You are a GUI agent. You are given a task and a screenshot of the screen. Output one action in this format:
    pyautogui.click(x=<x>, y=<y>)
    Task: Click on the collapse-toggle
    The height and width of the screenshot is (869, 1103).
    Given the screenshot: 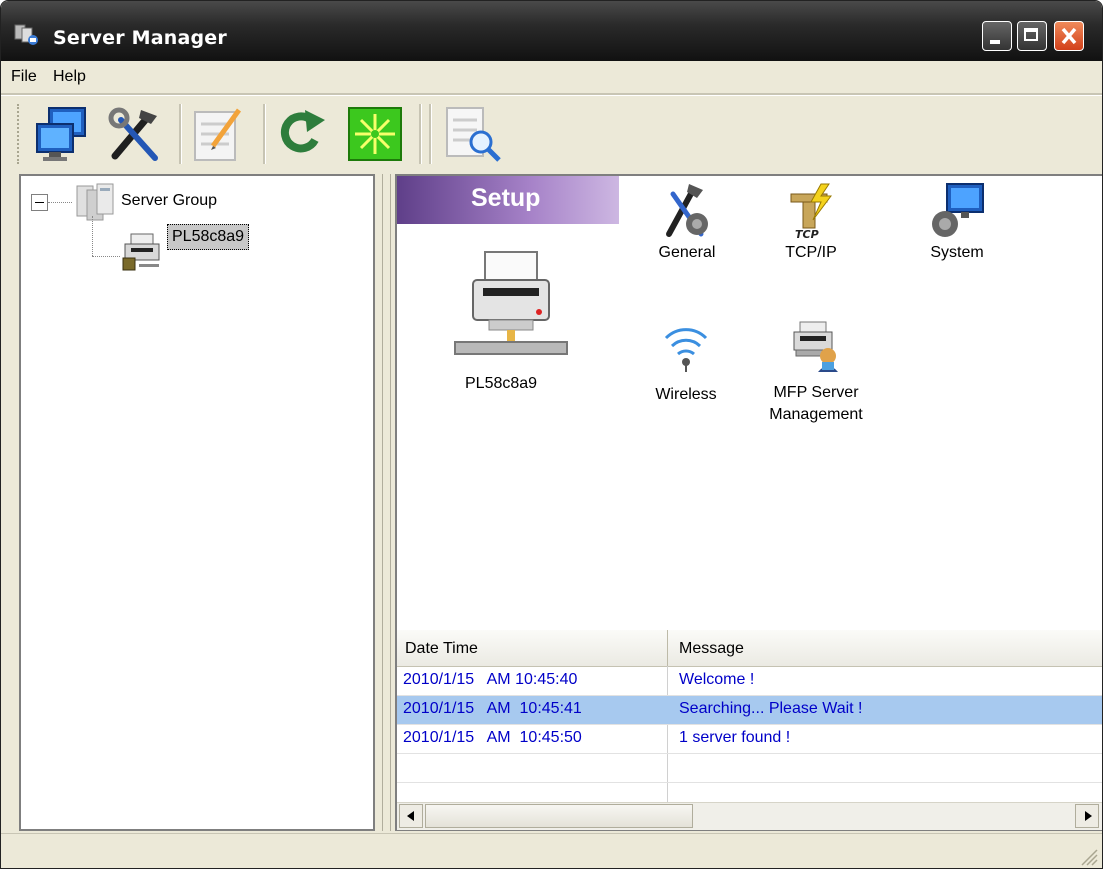 What is the action you would take?
    pyautogui.click(x=39, y=202)
    